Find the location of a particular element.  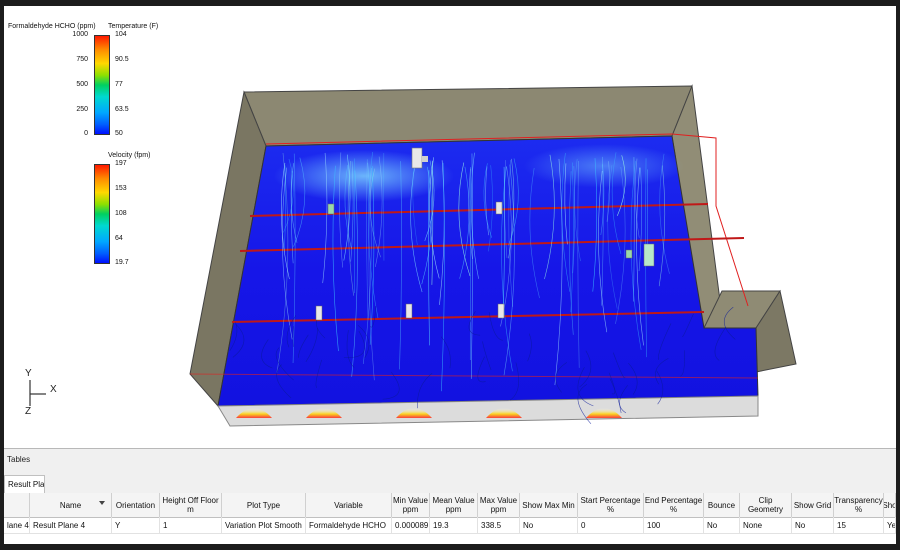

table-cell: 338.5 is located at coordinates (499, 525).